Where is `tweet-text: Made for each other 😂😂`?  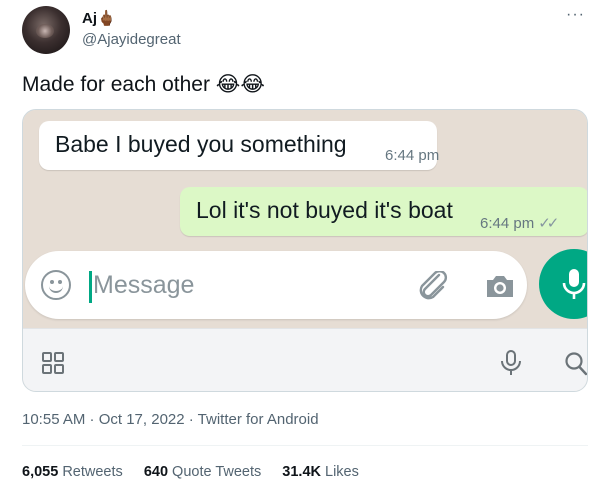 tweet-text: Made for each other 😂😂 is located at coordinates (143, 84).